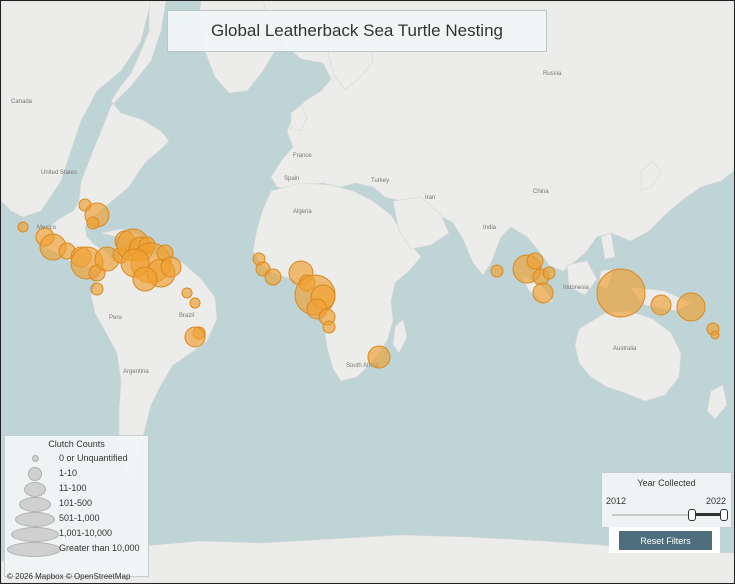 This screenshot has width=735, height=584. Describe the element at coordinates (625, 349) in the screenshot. I see `map-label-australia: Australia` at that location.